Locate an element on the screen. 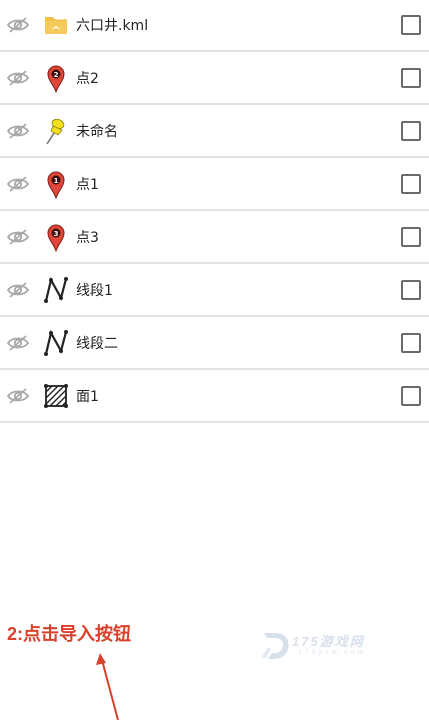 This screenshot has width=429, height=720. pushpin-icon is located at coordinates (56, 131).